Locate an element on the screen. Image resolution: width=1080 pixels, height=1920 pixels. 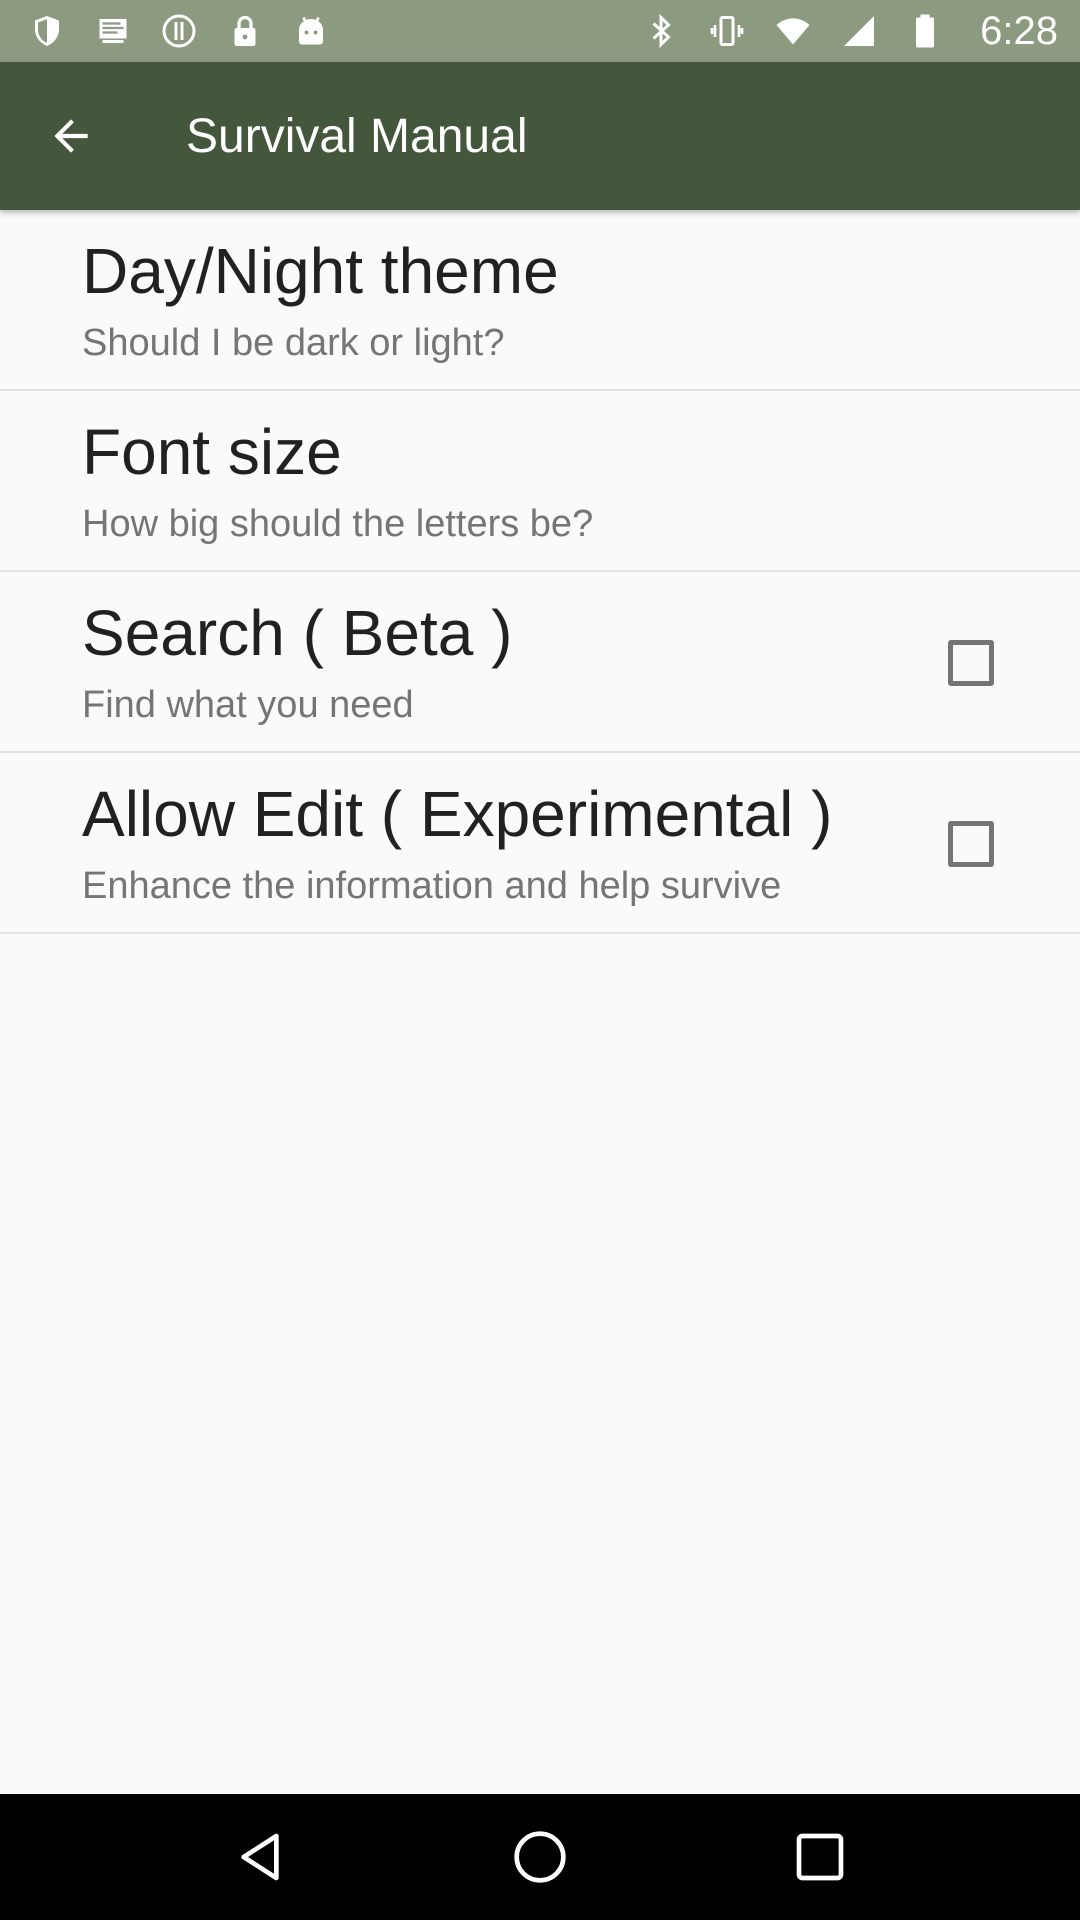
arrow-back-icon is located at coordinates (71, 136).